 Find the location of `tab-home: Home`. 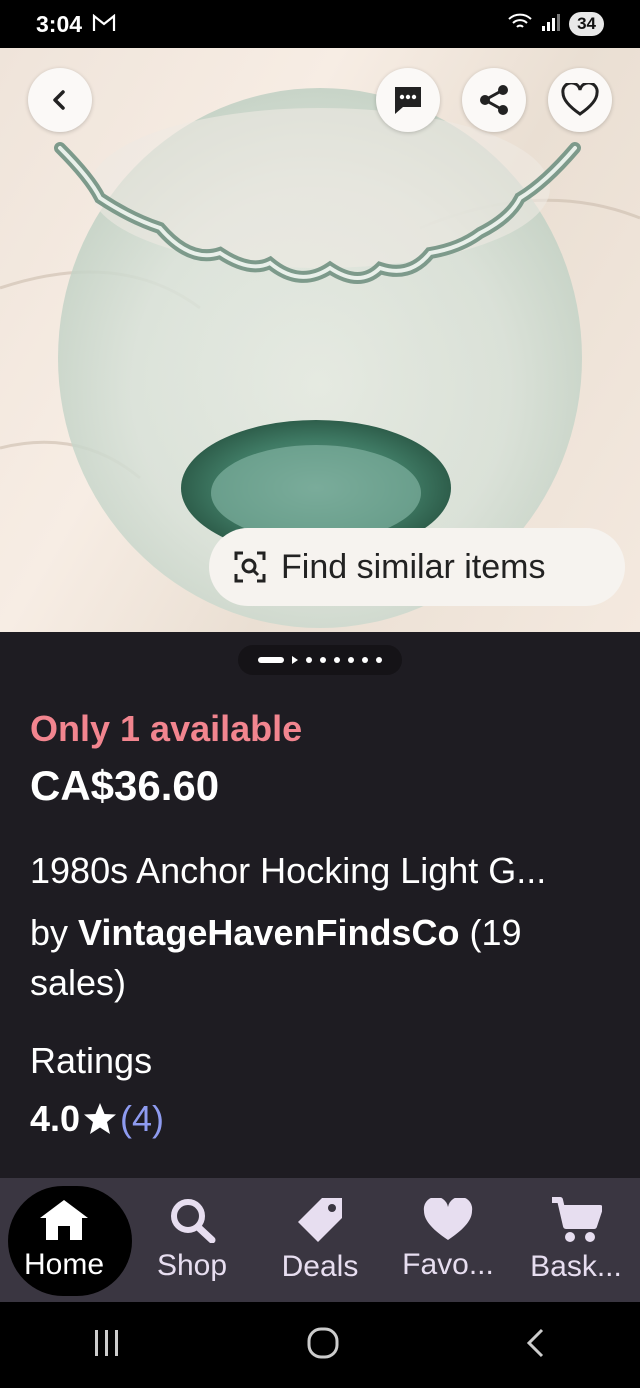

tab-home: Home is located at coordinates (66, 1240).